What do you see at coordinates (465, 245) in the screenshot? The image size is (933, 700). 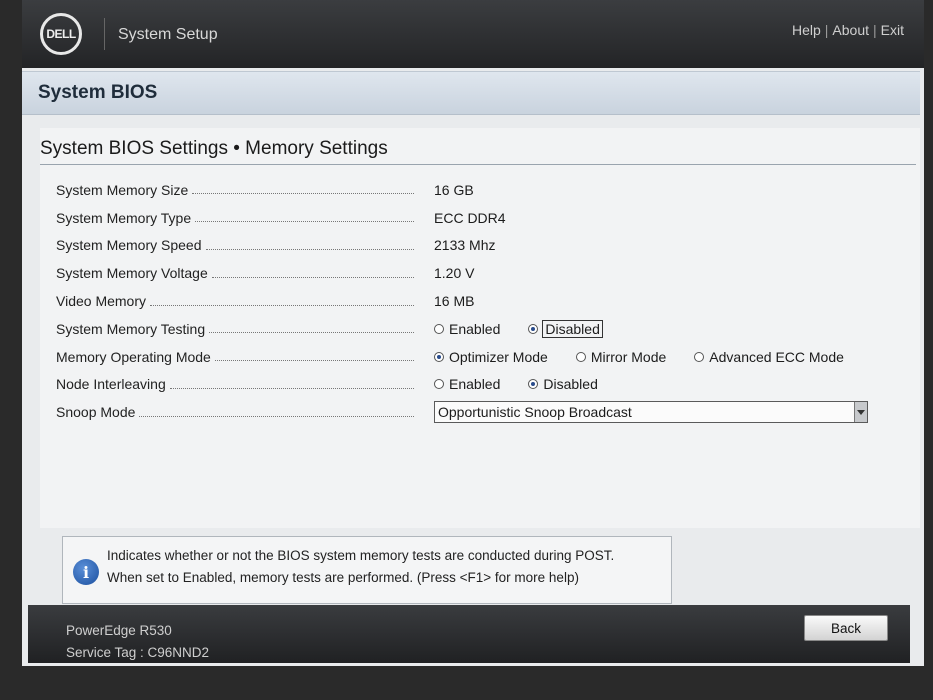 I see `setting-value: 2133 Mhz` at bounding box center [465, 245].